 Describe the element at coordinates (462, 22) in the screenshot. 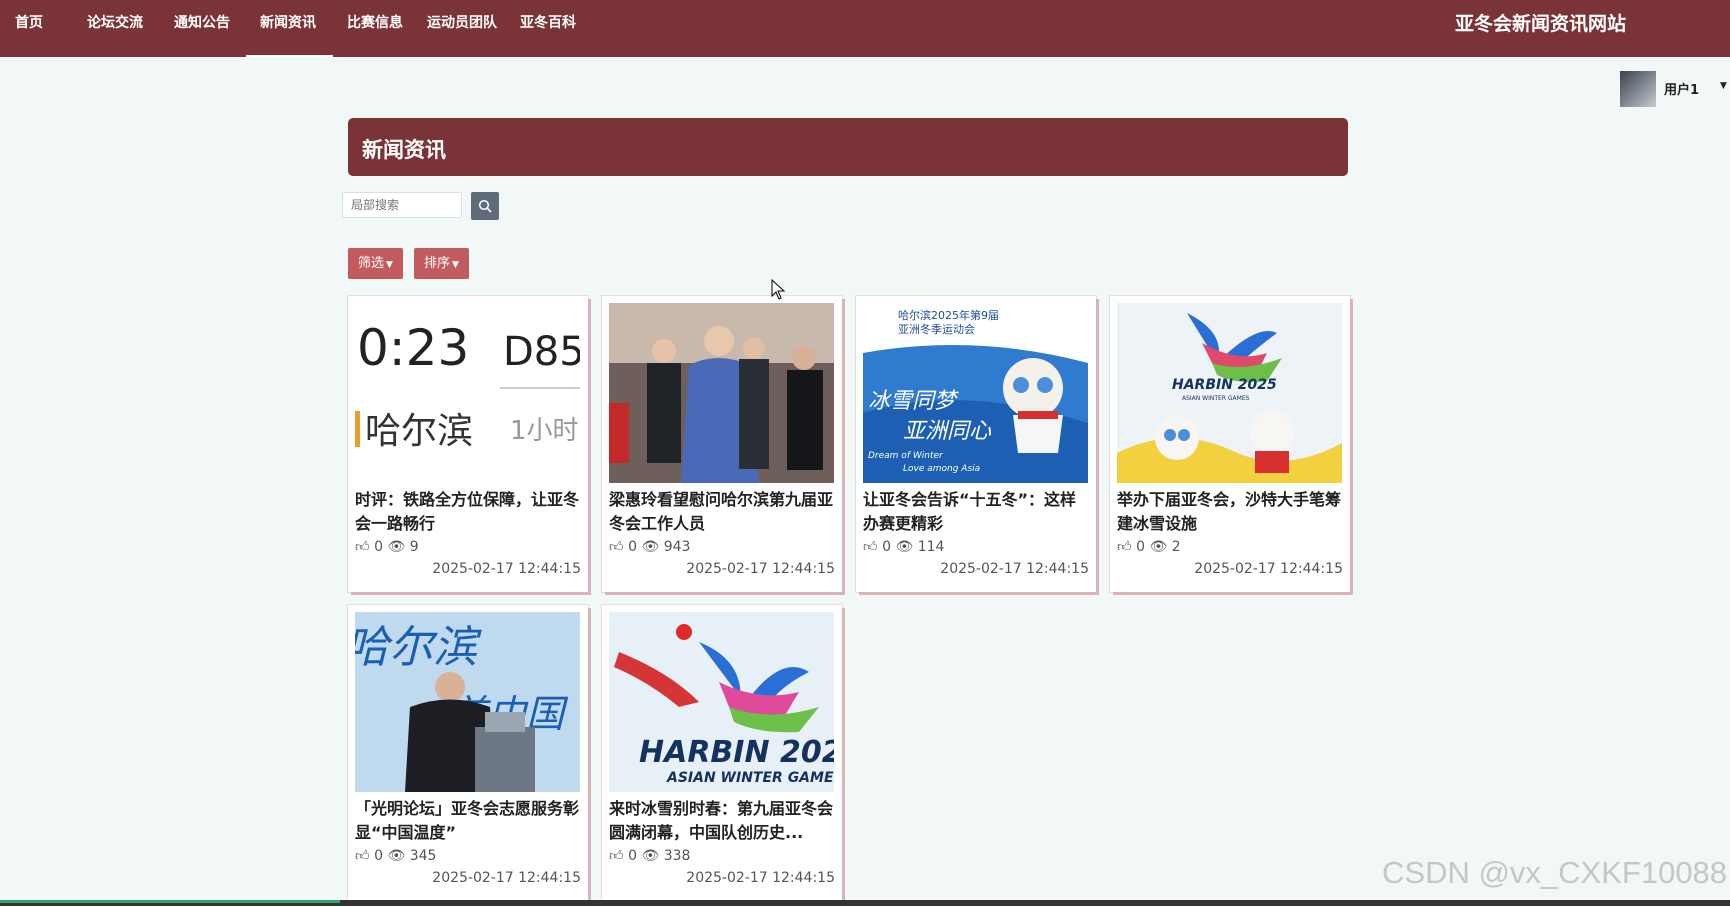

I see `nav-athletes: 运动员团队` at that location.